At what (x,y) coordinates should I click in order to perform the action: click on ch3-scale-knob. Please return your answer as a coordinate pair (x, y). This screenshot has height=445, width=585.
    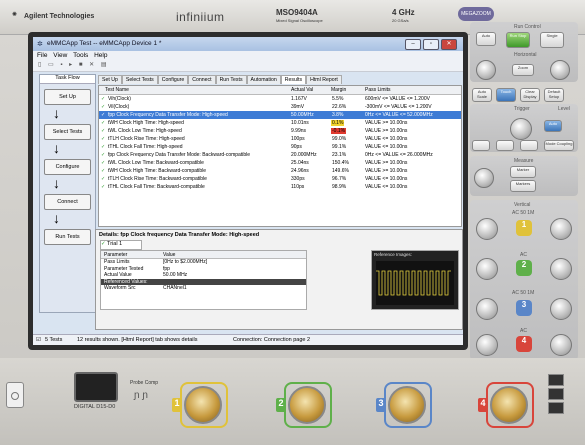
    Looking at the image, I should click on (561, 309).